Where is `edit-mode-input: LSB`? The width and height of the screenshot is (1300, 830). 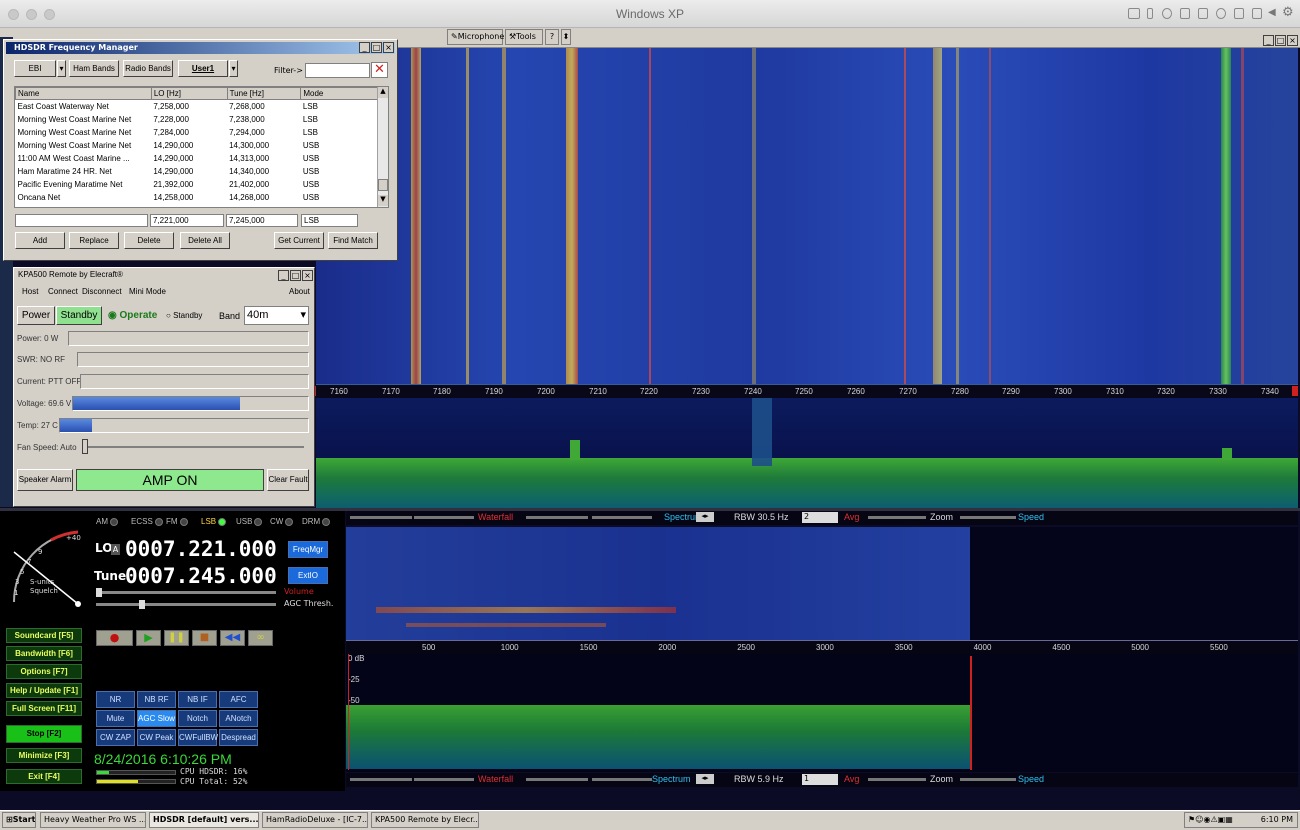
edit-mode-input: LSB is located at coordinates (329, 220).